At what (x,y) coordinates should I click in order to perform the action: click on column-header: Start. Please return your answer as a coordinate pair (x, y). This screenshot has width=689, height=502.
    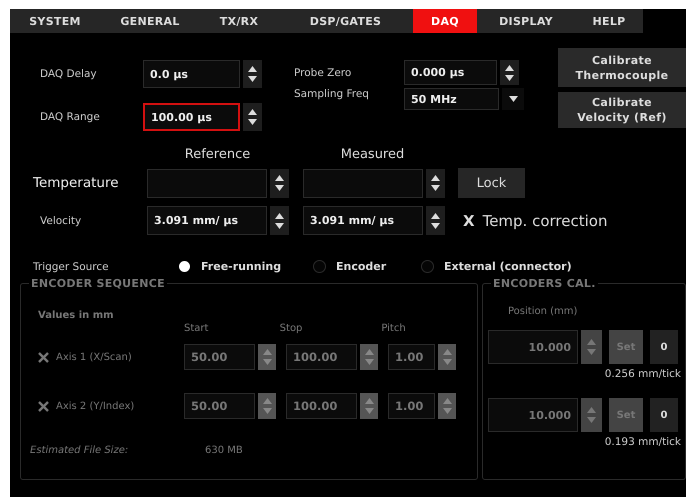
    Looking at the image, I should click on (197, 328).